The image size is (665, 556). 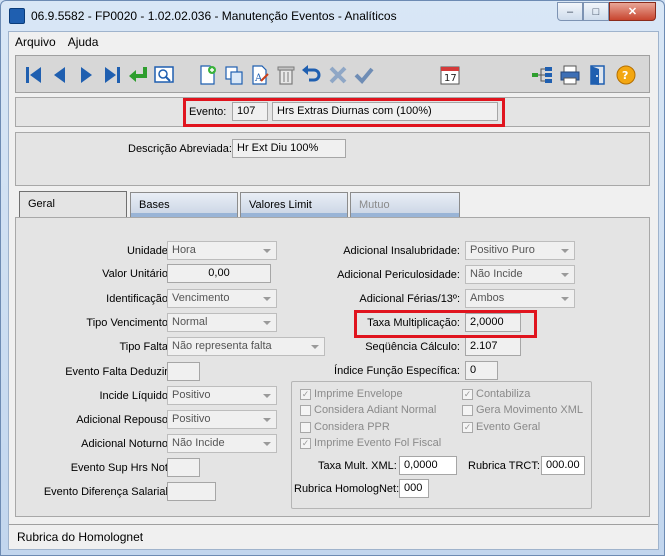 What do you see at coordinates (598, 75) in the screenshot?
I see `exit-door-icon` at bounding box center [598, 75].